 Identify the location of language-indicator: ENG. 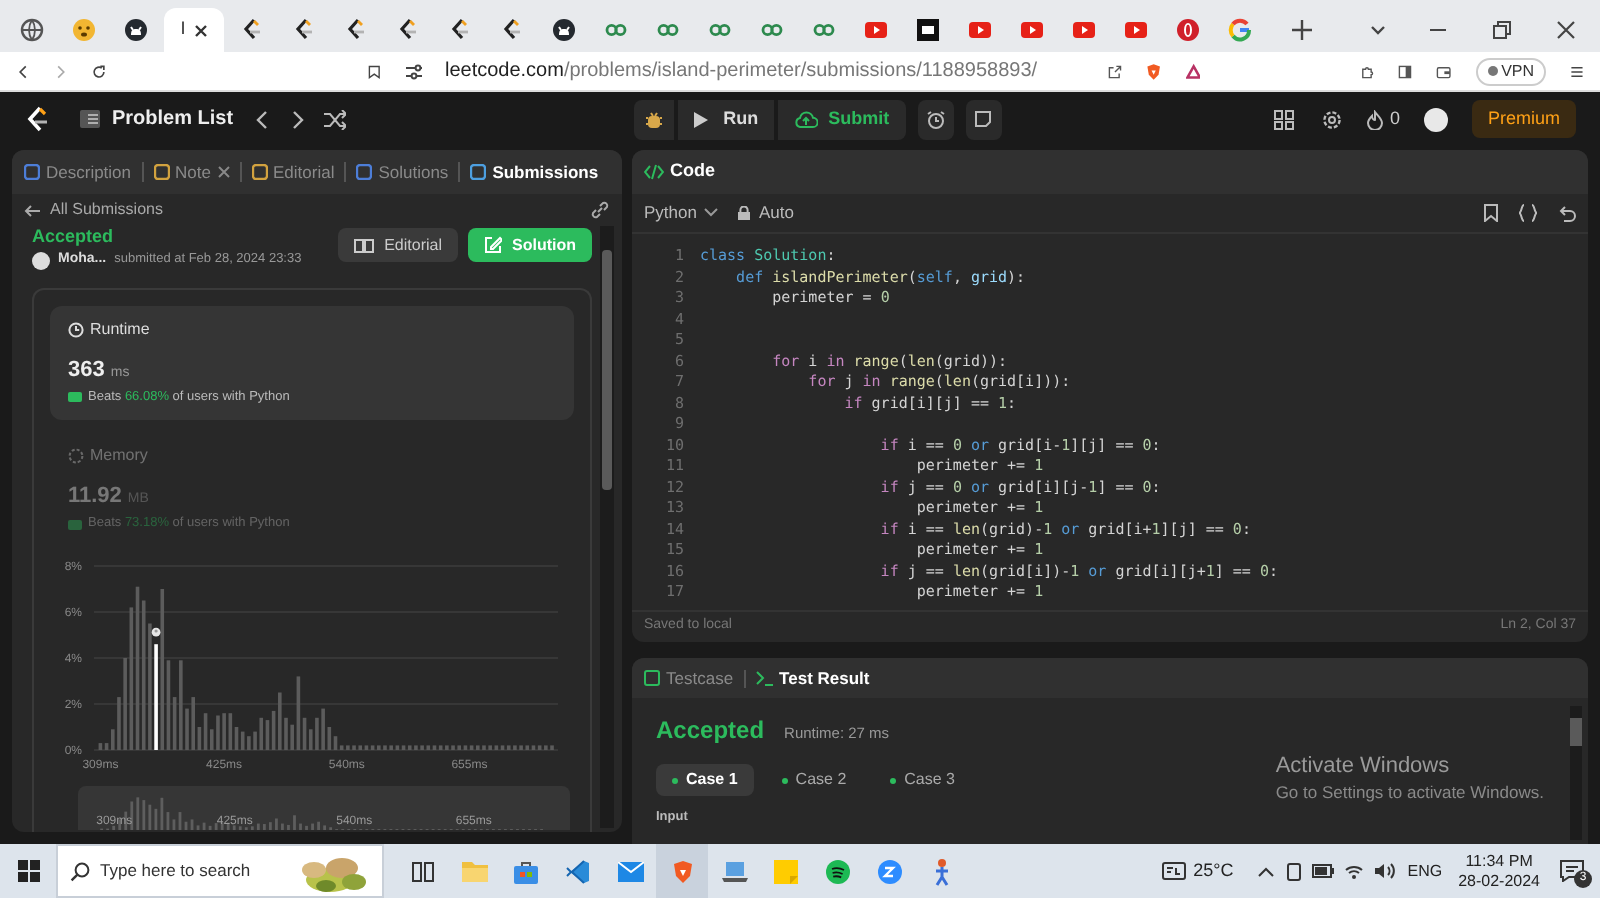
(1425, 871).